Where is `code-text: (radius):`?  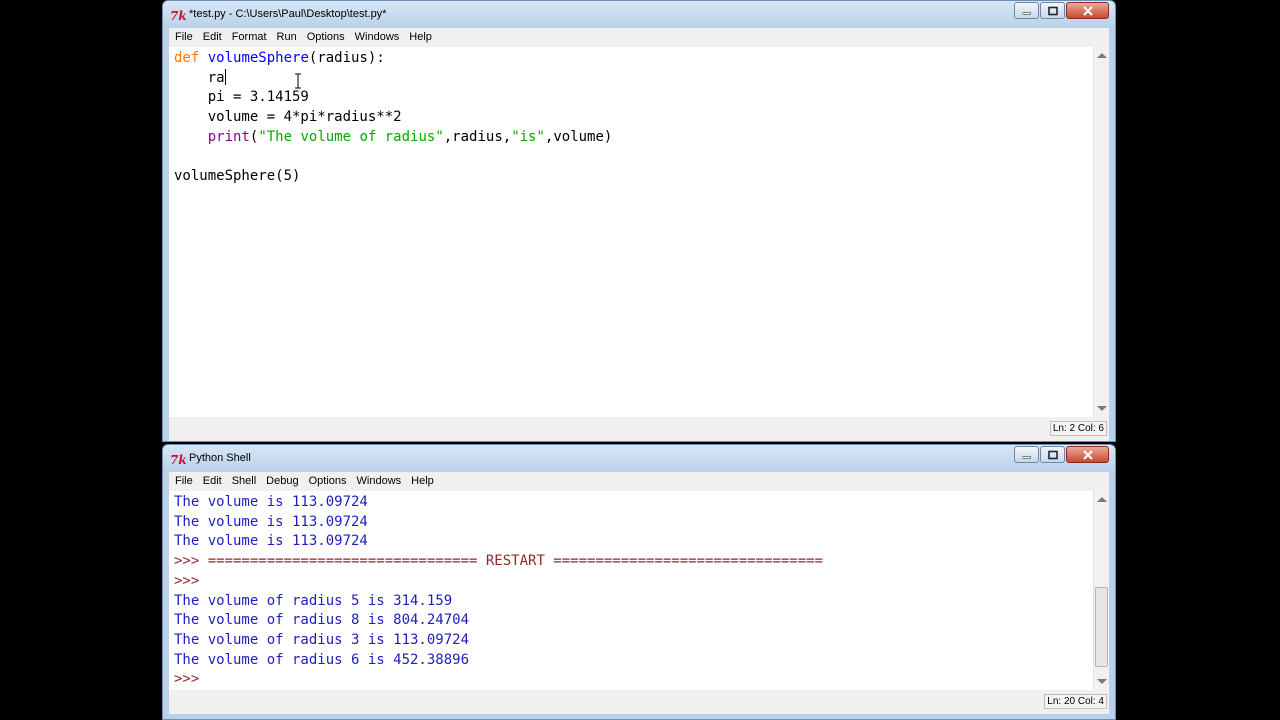 code-text: (radius): is located at coordinates (346, 58).